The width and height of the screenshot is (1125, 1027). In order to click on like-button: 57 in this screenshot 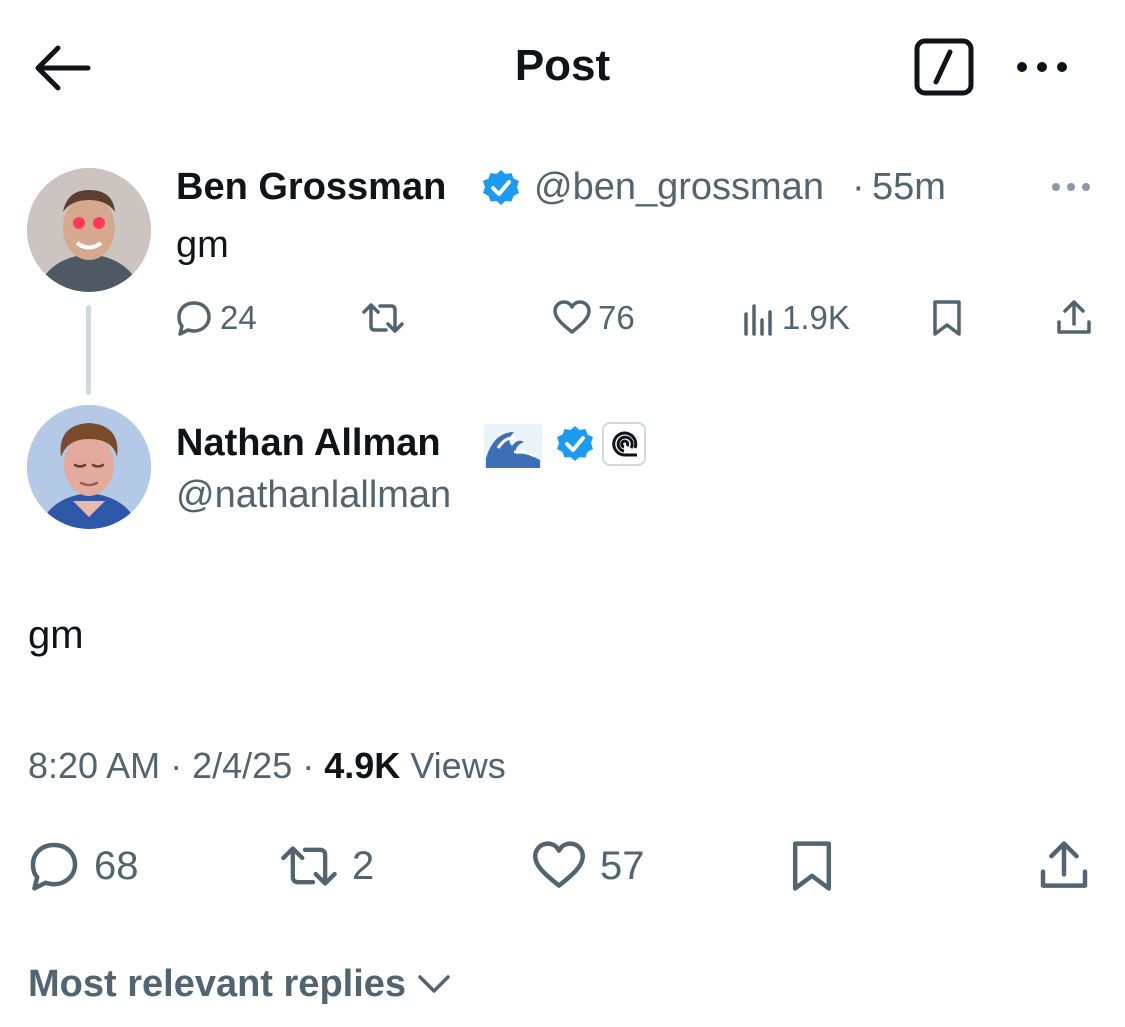, I will do `click(587, 866)`.